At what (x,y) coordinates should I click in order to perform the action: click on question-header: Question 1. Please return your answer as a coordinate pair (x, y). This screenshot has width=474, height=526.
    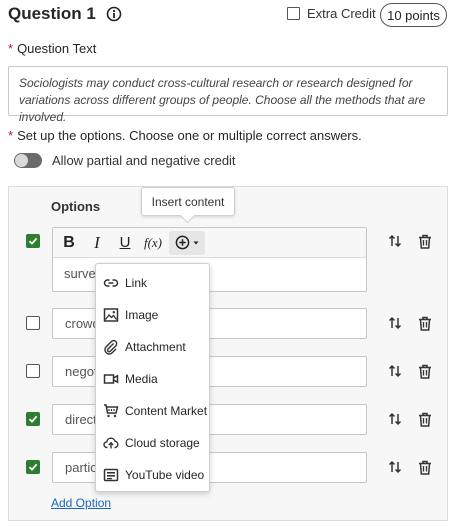
    Looking at the image, I should click on (65, 14).